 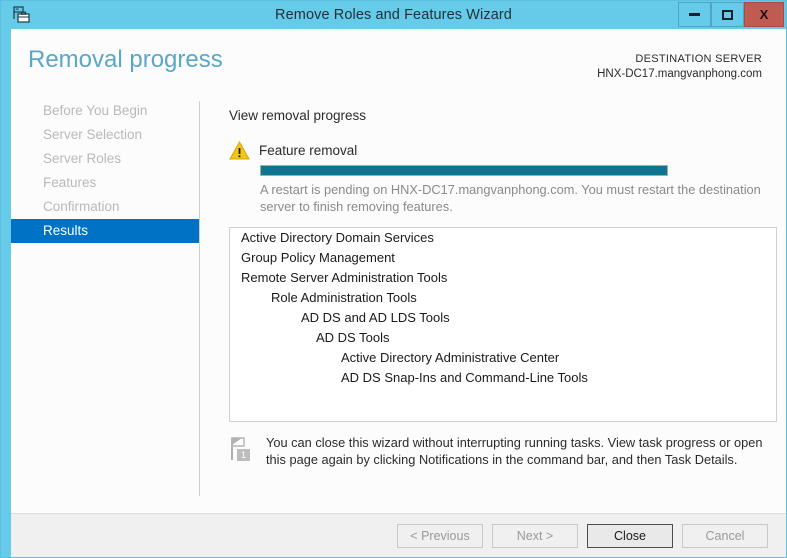 What do you see at coordinates (582, 536) in the screenshot?
I see `wizard-buttons: < Previous Next > Close Cancel` at bounding box center [582, 536].